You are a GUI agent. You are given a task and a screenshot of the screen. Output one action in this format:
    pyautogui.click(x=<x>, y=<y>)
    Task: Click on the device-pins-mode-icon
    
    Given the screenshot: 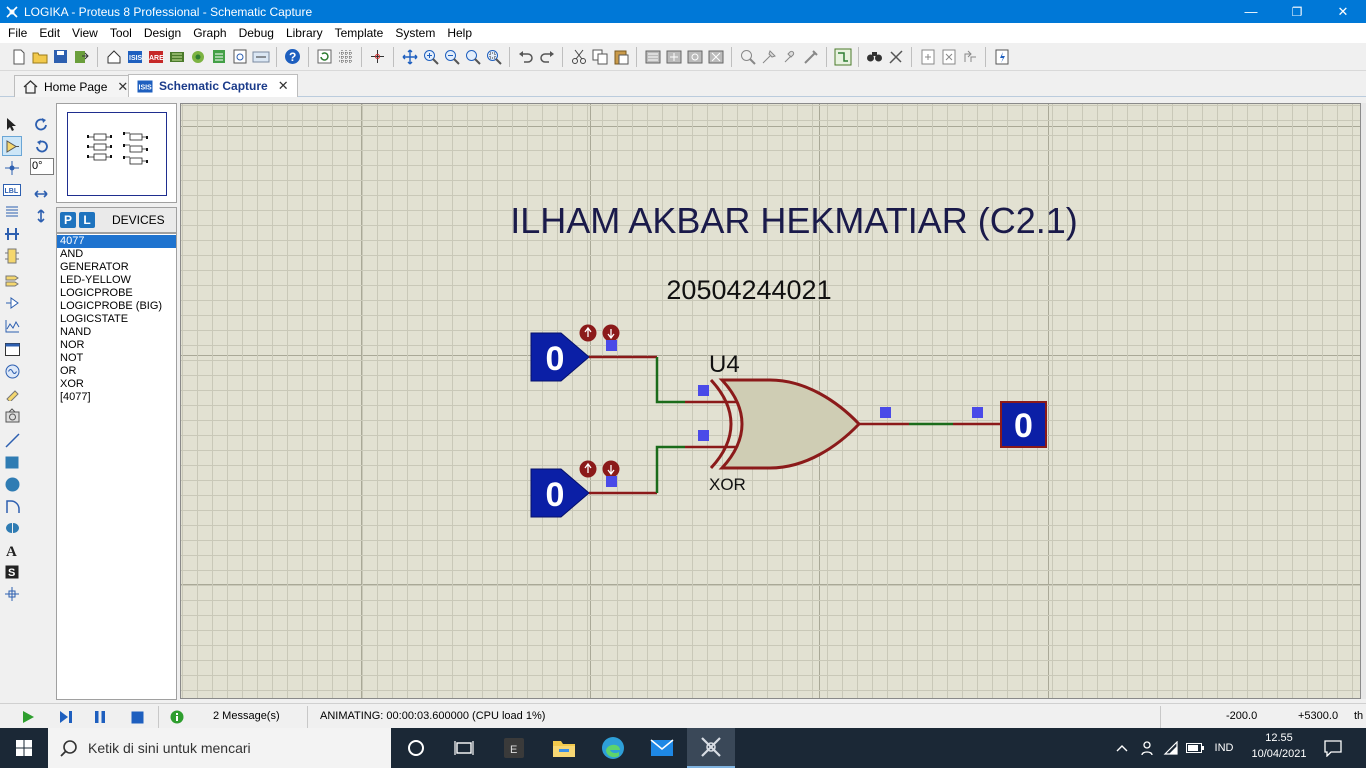 What is the action you would take?
    pyautogui.click(x=12, y=303)
    